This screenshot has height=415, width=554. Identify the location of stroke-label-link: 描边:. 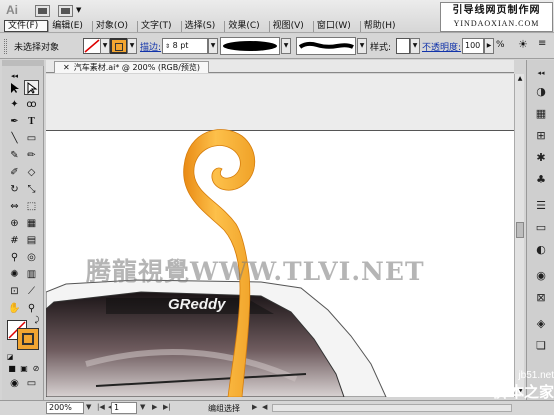
(150, 46).